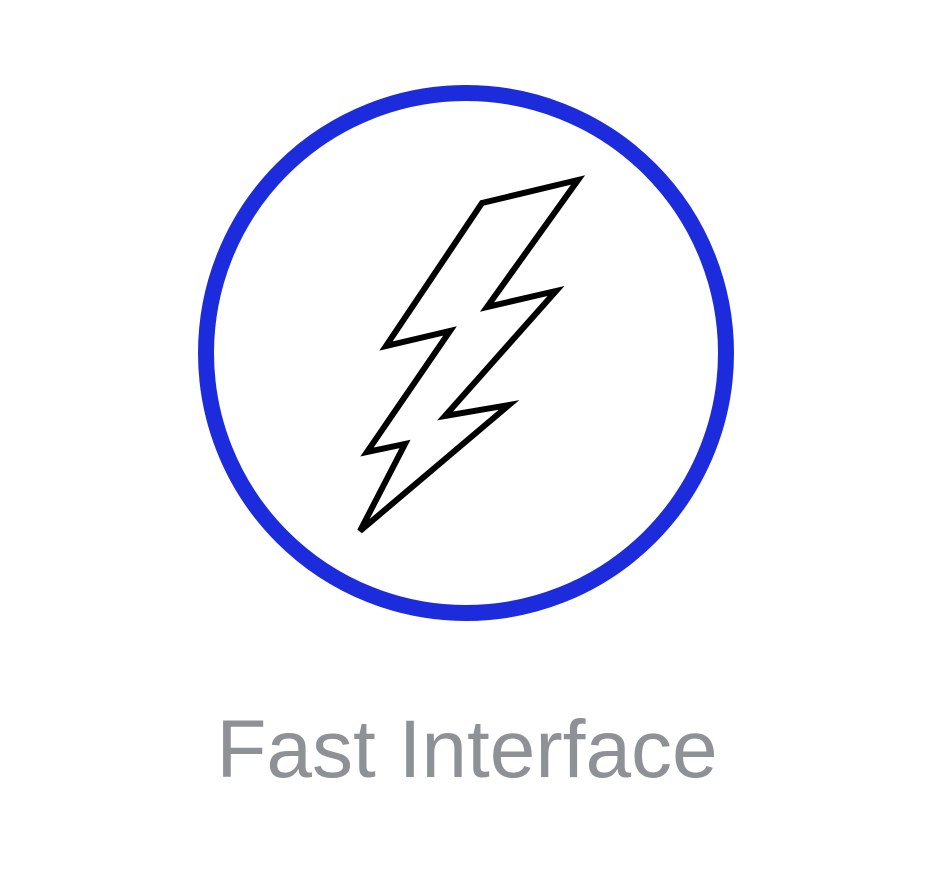  What do you see at coordinates (467, 749) in the screenshot?
I see `feature-label: Fast Interface` at bounding box center [467, 749].